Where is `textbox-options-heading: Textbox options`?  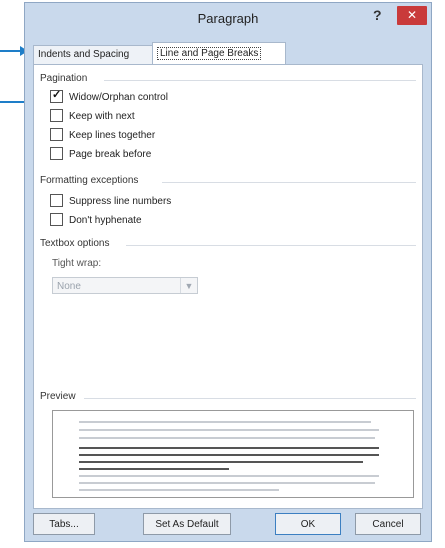 textbox-options-heading: Textbox options is located at coordinates (75, 243).